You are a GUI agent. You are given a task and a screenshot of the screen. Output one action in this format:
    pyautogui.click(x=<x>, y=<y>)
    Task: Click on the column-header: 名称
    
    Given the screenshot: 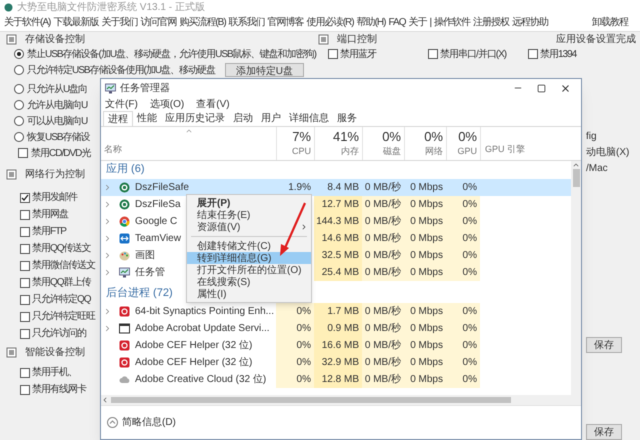 What is the action you would take?
    pyautogui.click(x=188, y=149)
    